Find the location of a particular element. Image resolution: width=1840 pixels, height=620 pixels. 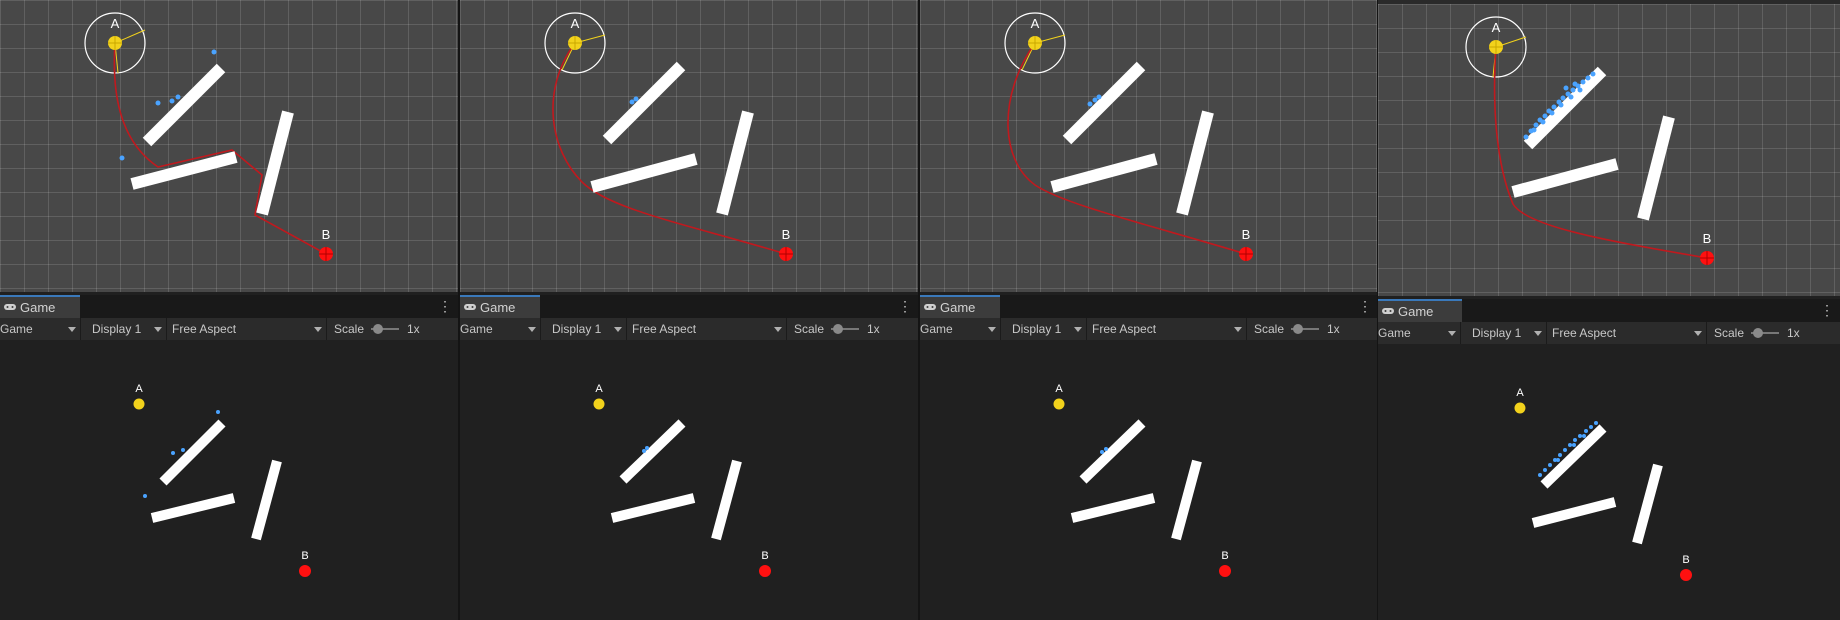

tab-game-label: Game is located at coordinates (498, 307).